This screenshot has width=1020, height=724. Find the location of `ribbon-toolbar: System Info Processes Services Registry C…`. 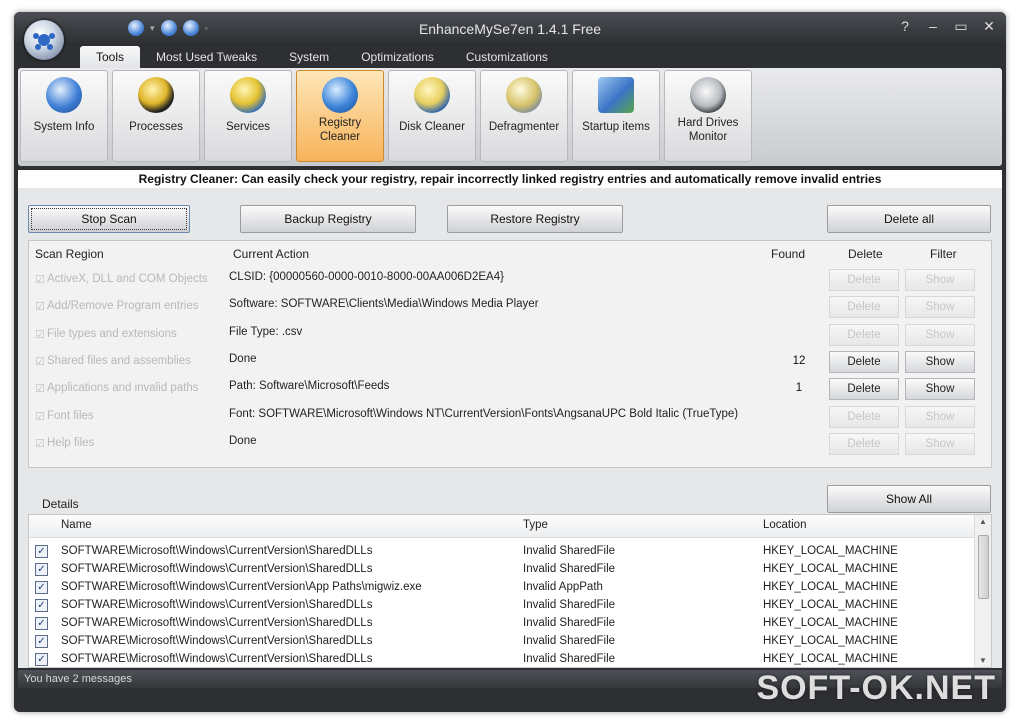

ribbon-toolbar: System Info Processes Services Registry C… is located at coordinates (510, 117).